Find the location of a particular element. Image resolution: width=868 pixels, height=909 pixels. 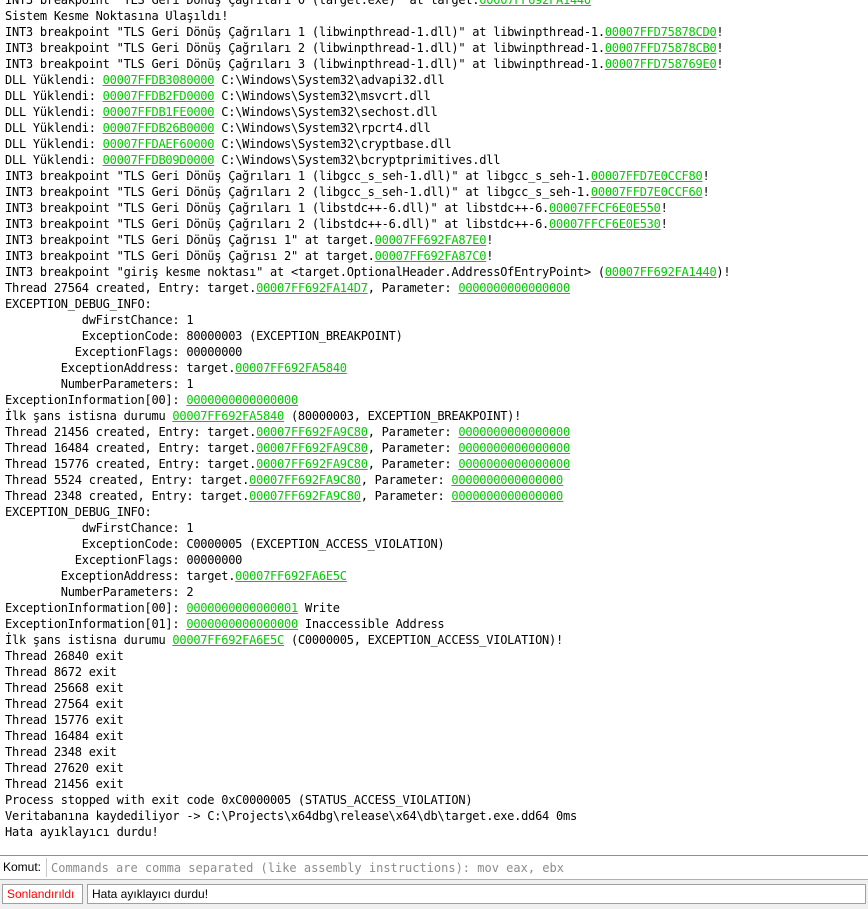

log-text: C:\Windows\System32\rpcrt4.dll is located at coordinates (322, 128).